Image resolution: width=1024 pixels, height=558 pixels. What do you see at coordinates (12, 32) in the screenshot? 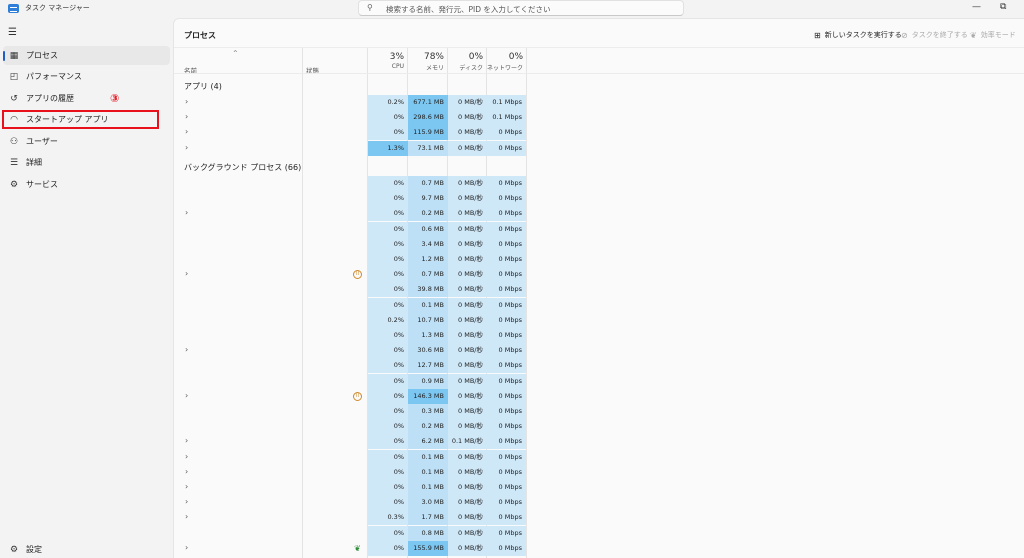
I see `menu-icon: ☰` at bounding box center [12, 32].